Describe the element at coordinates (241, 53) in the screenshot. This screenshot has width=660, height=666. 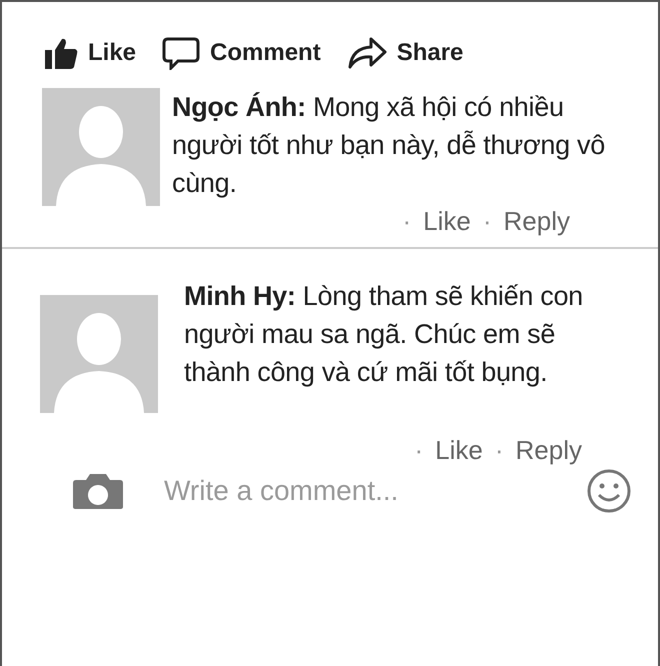
I see `comment-button: Comment` at that location.